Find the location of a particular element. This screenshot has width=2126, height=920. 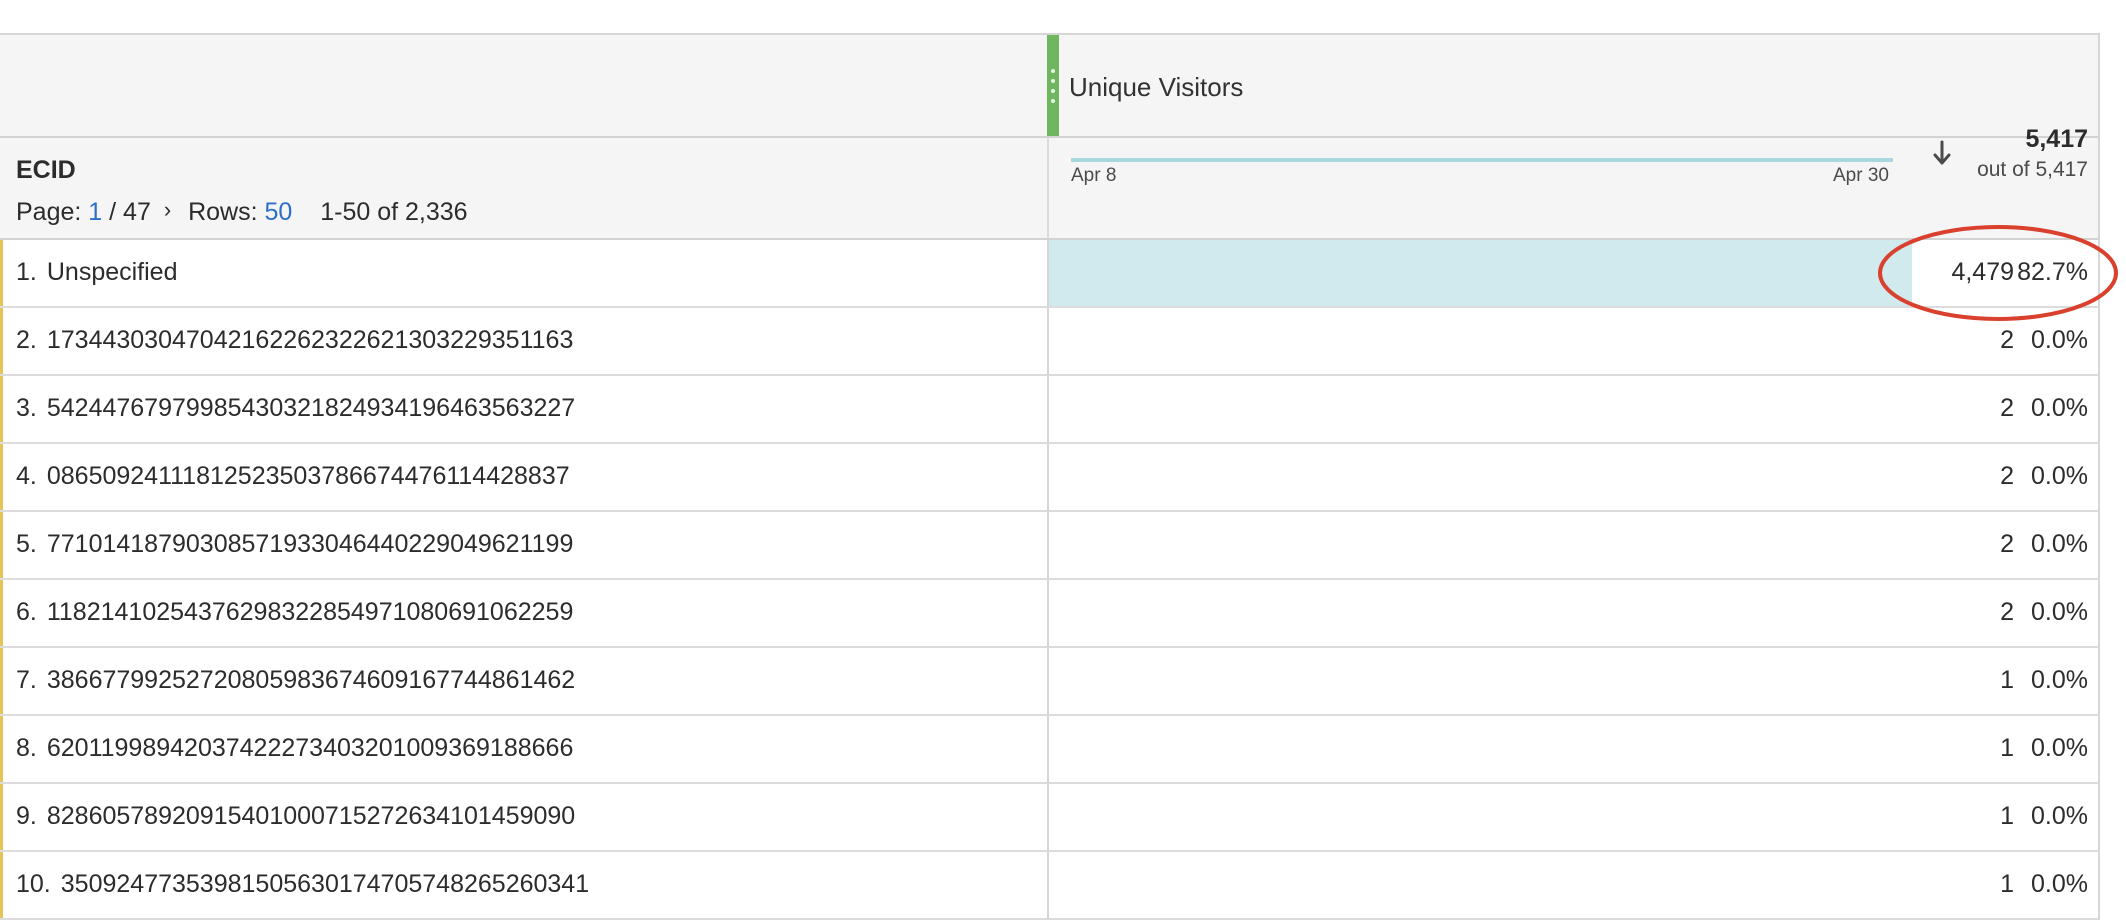

row-range: 1-50 of 2,336 is located at coordinates (394, 212).